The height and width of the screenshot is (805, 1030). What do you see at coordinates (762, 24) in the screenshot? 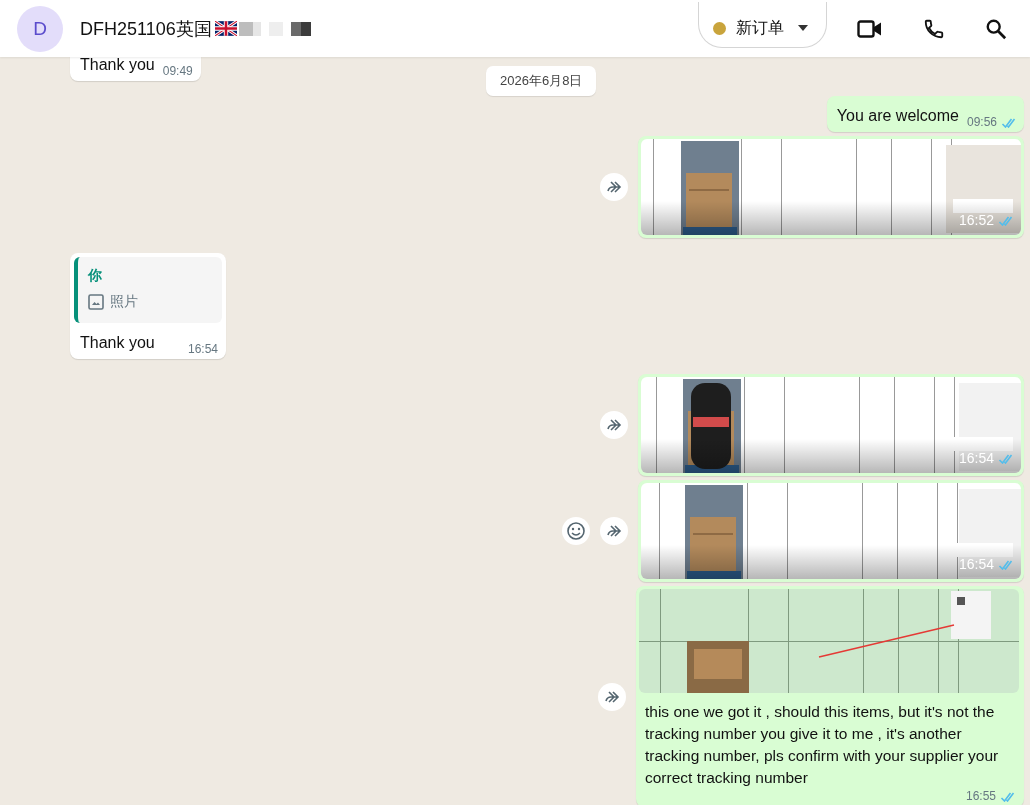
I see `label-dropdown: 新订单` at bounding box center [762, 24].